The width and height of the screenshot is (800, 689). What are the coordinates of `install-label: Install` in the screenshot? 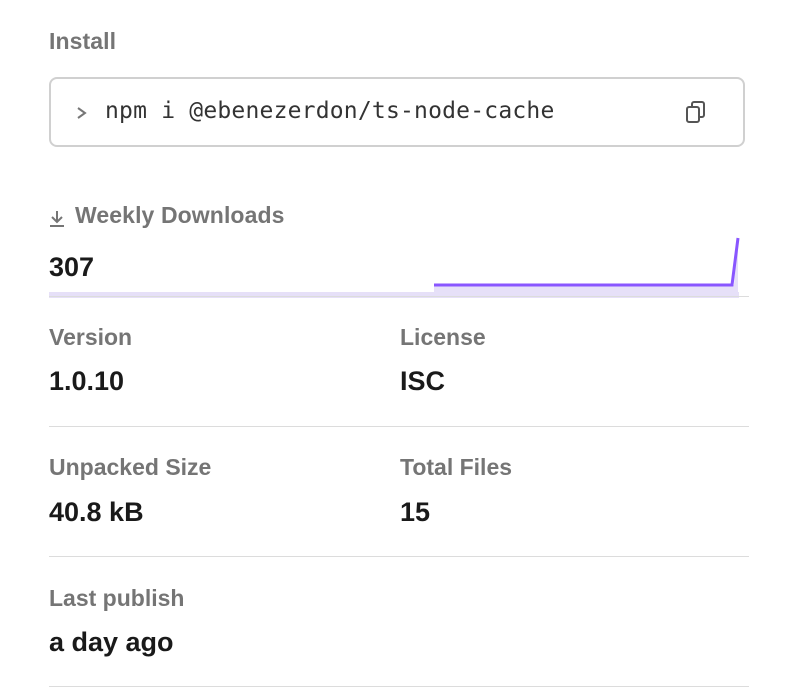 It's located at (83, 41).